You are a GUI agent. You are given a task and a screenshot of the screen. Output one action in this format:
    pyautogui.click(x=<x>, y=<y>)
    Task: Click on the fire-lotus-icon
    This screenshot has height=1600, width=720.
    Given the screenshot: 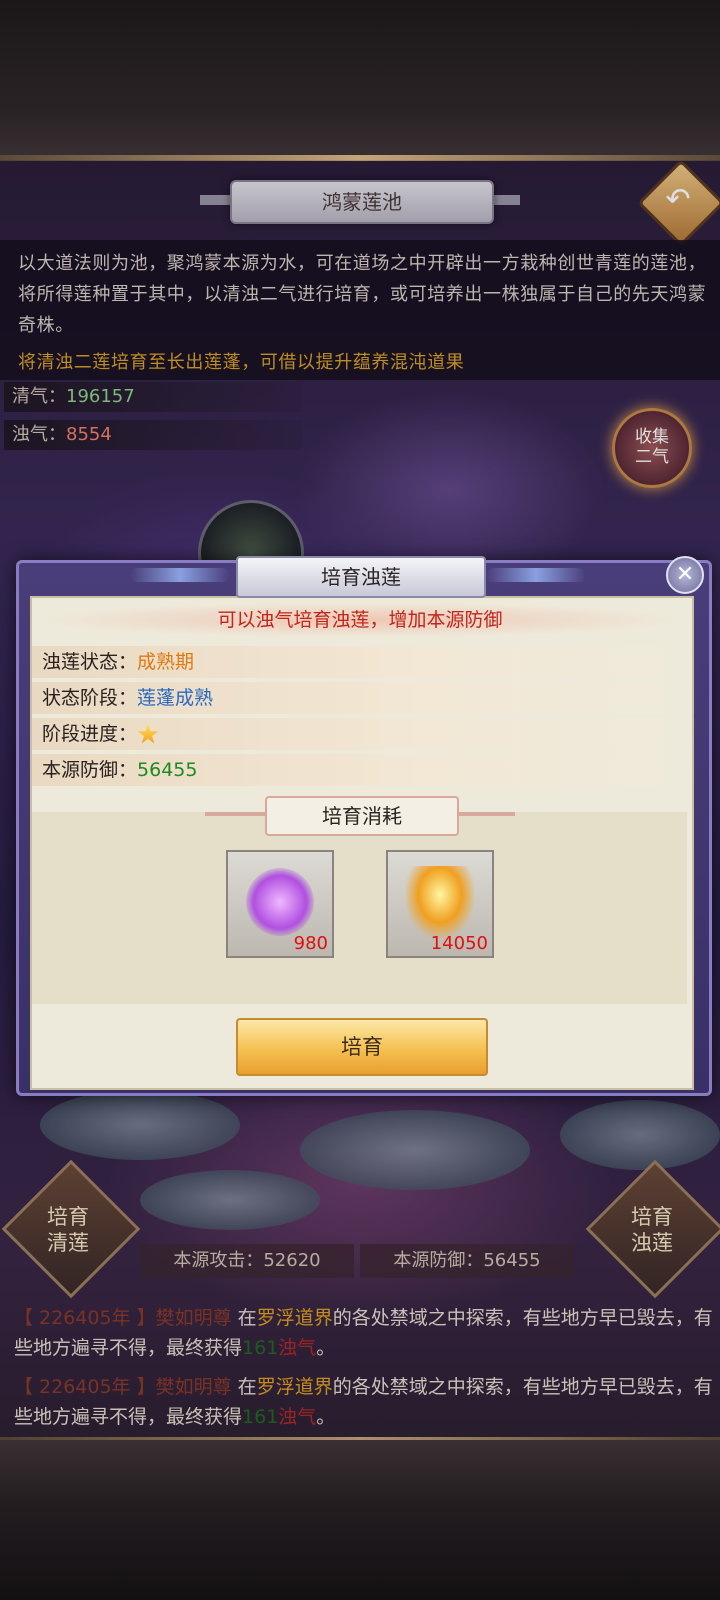 What is the action you would take?
    pyautogui.click(x=440, y=902)
    